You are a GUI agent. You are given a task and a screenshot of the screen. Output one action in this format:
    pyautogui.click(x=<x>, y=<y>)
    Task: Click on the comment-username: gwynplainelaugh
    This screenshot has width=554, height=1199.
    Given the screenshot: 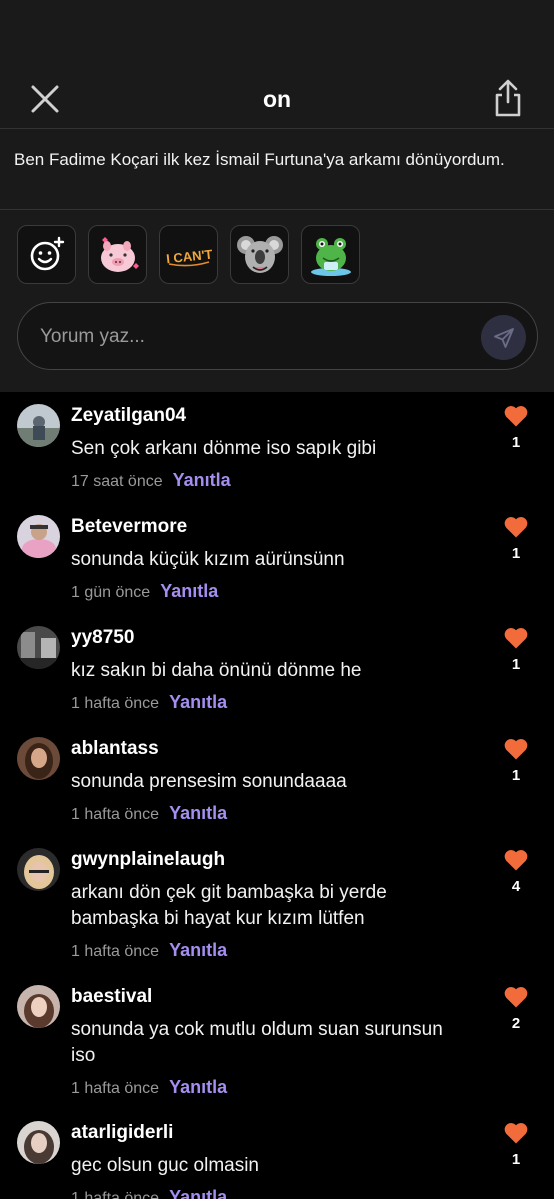 What is the action you would take?
    pyautogui.click(x=148, y=860)
    